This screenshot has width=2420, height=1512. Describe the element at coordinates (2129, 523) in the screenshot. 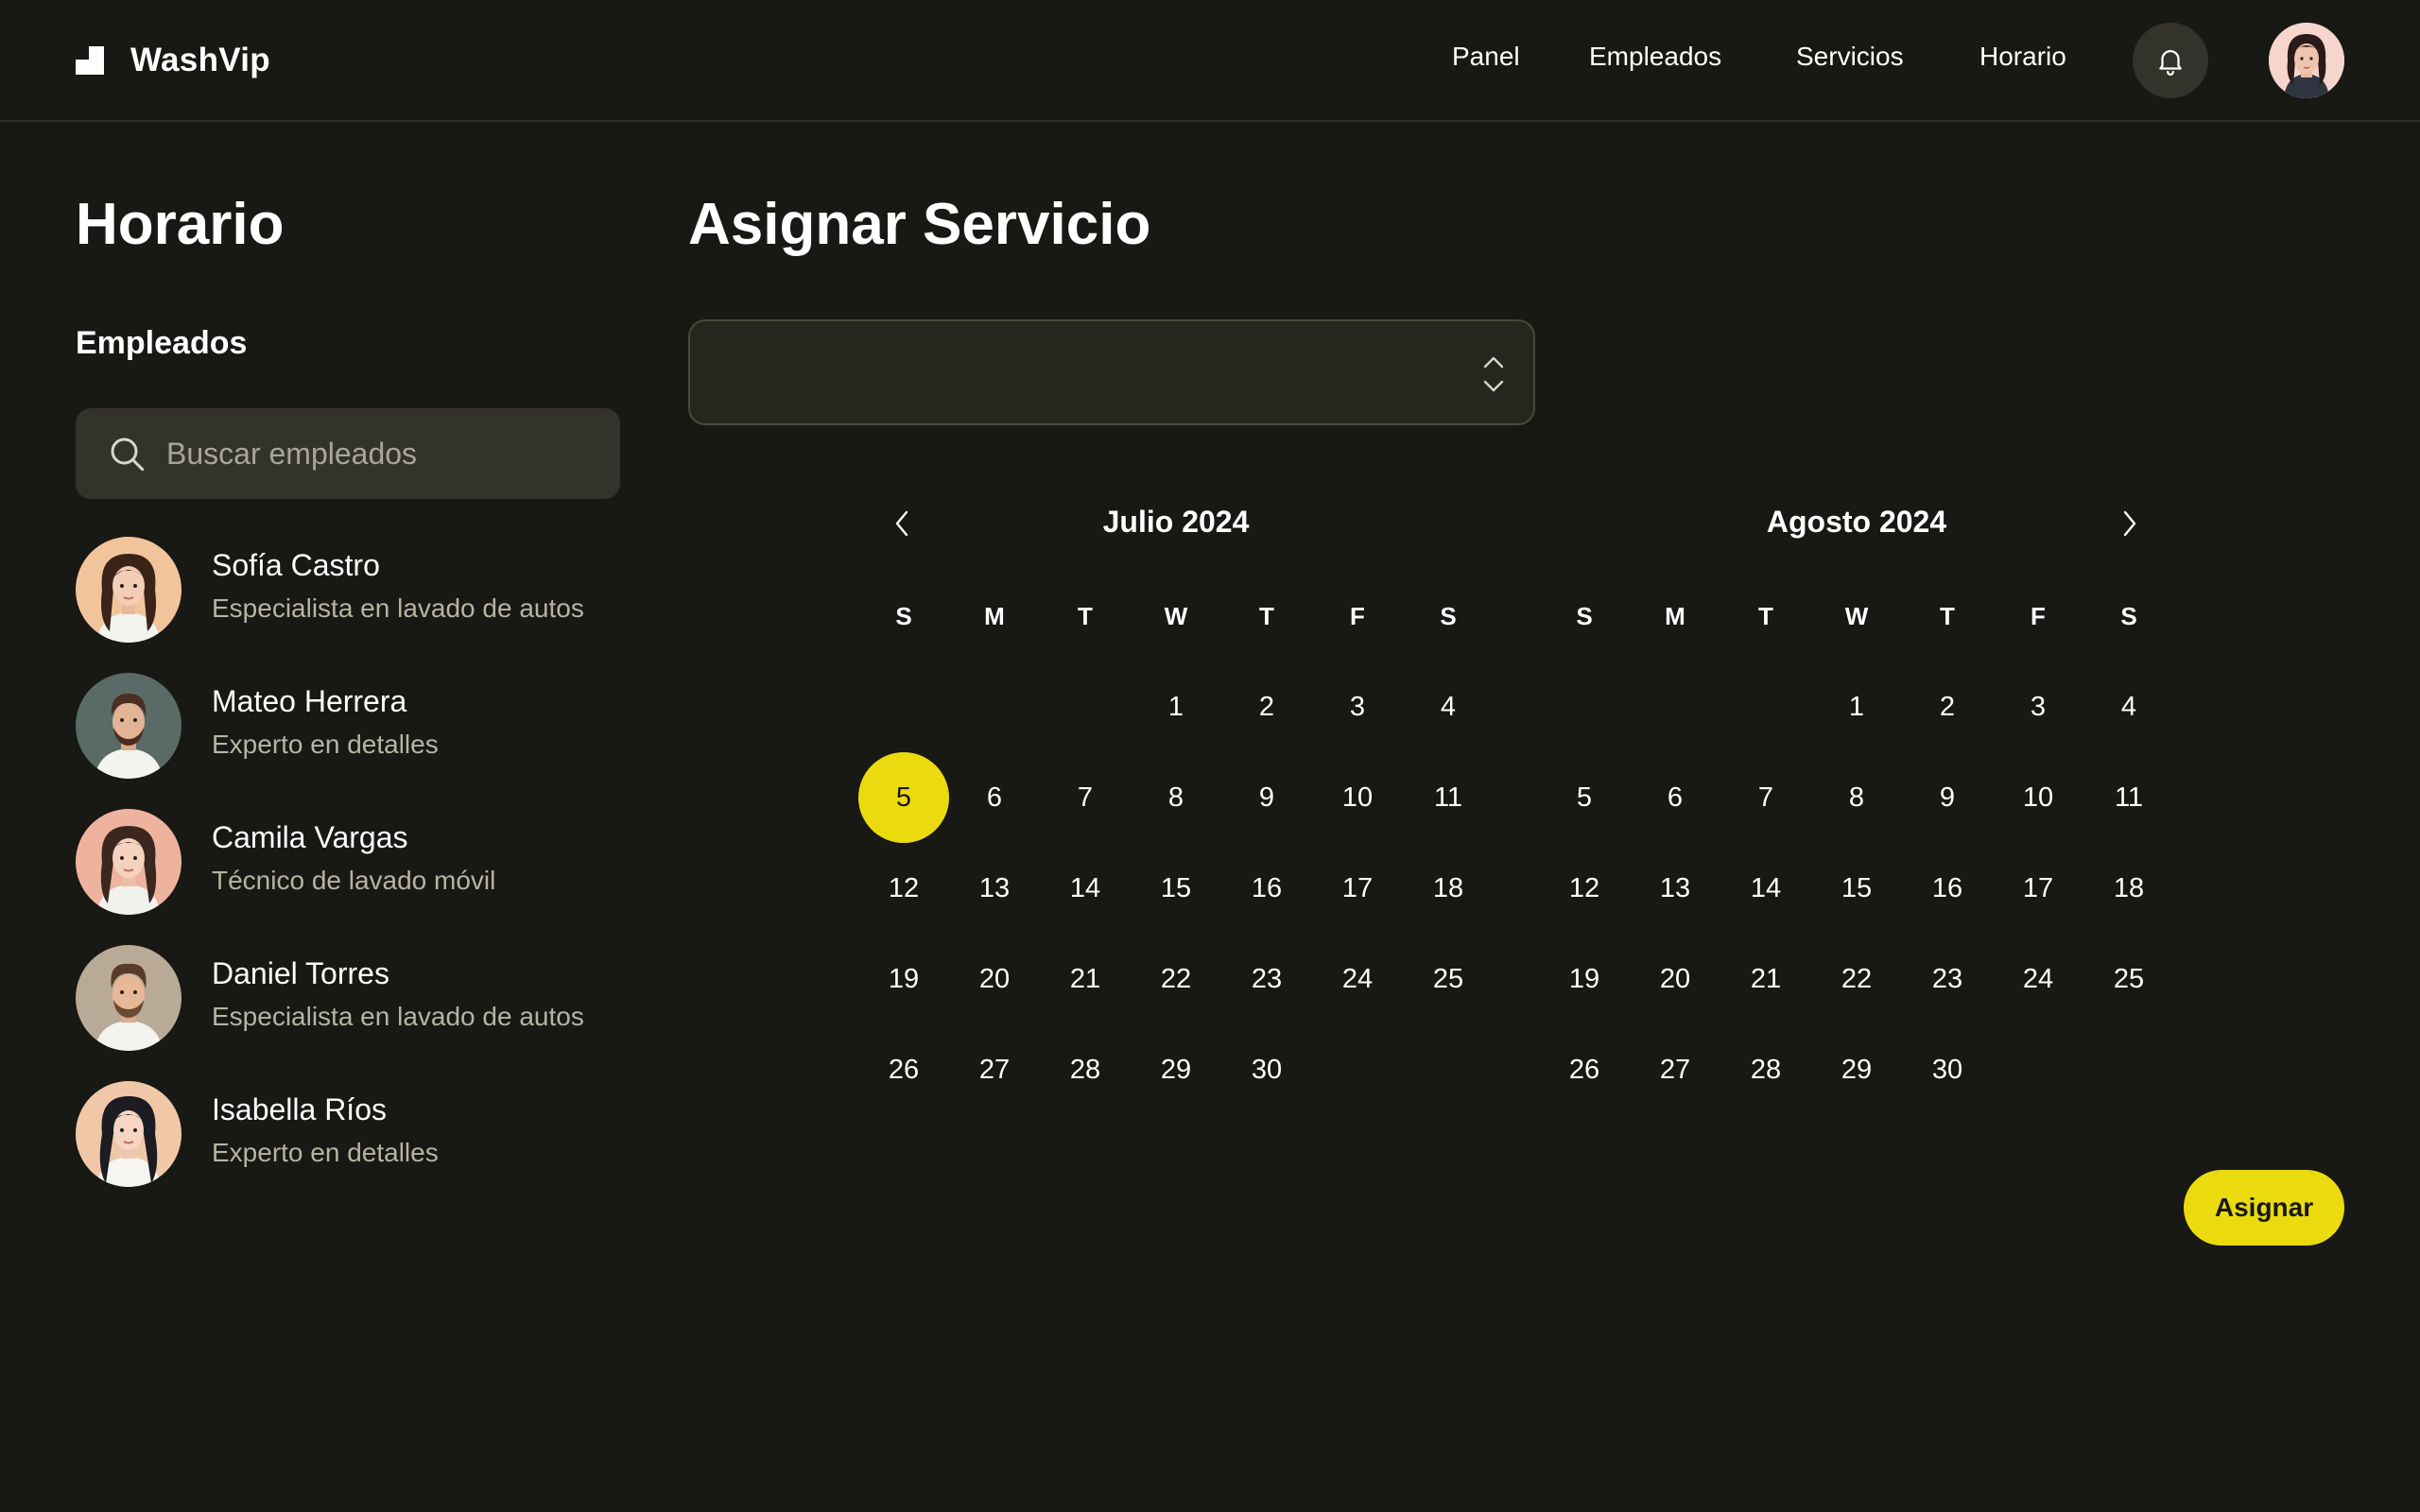

I see `next-month-button` at that location.